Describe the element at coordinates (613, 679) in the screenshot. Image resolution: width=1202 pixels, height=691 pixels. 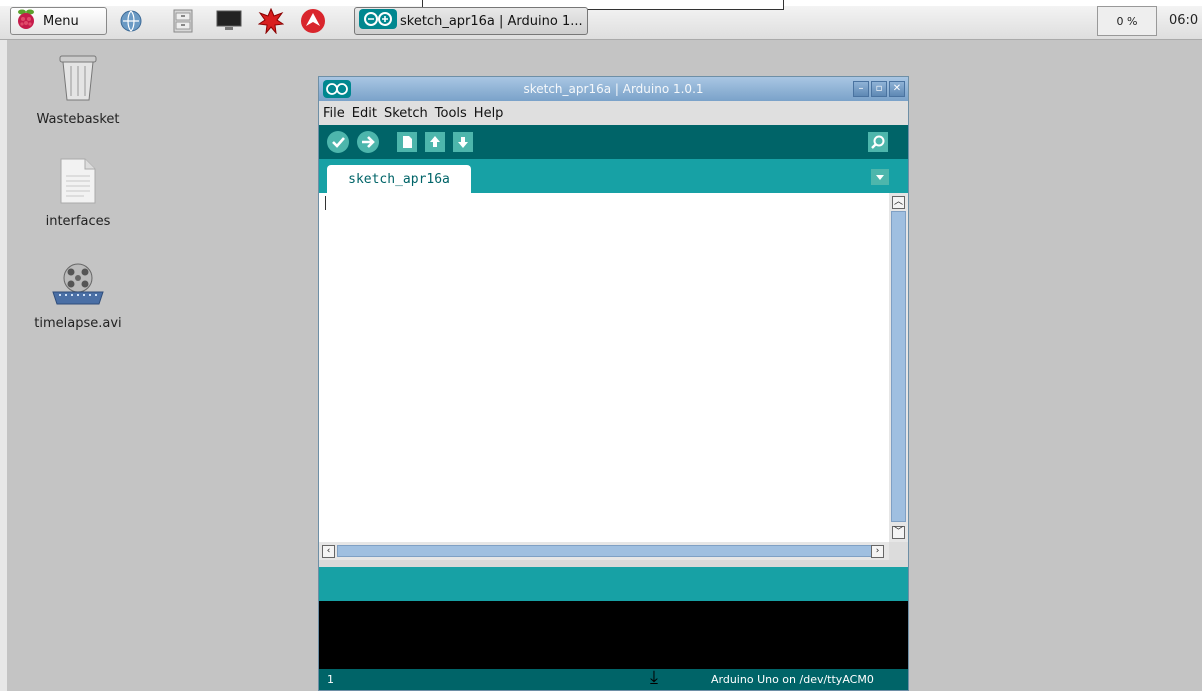
I see `status-bar: 1 Arduino Uno on /dev/ttyACM0` at that location.